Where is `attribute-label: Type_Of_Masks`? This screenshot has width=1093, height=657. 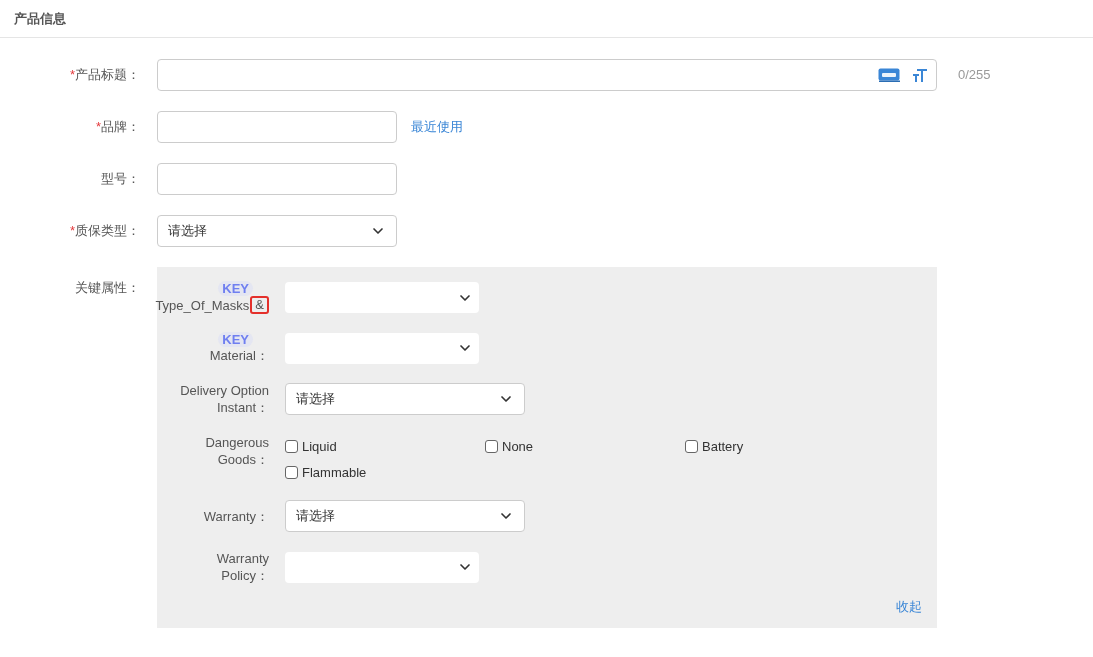 attribute-label: Type_Of_Masks is located at coordinates (202, 305).